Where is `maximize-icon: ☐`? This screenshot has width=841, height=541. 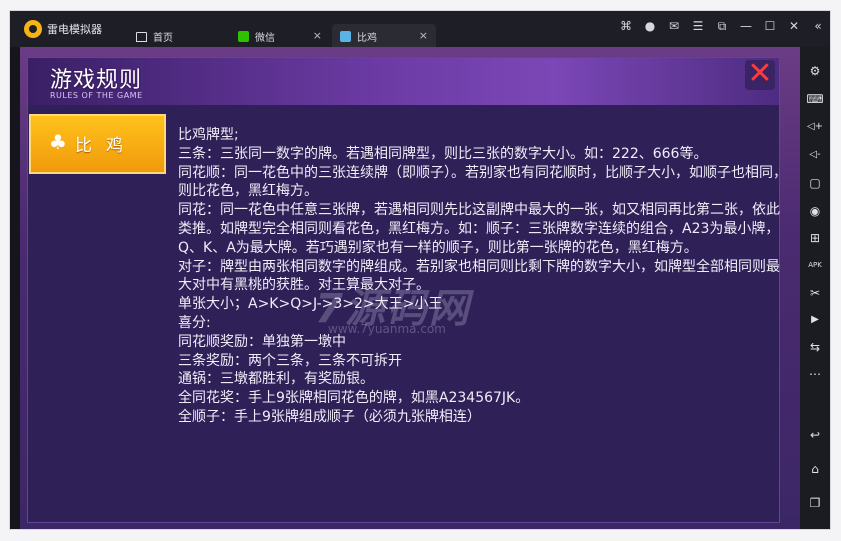
maximize-icon: ☐ is located at coordinates (770, 26).